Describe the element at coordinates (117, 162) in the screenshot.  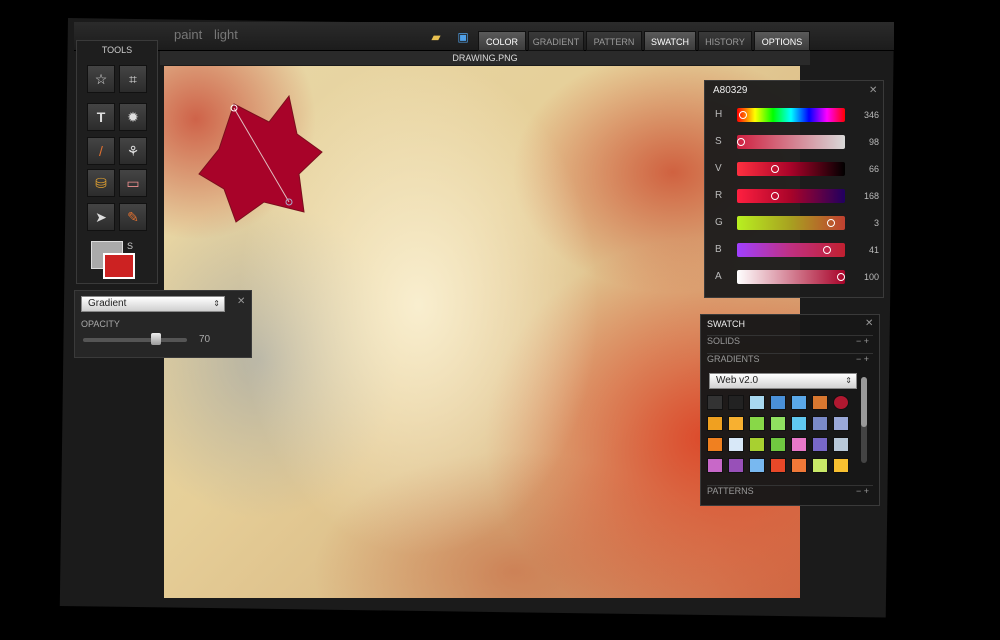
I see `tools-panel: TOOLS ☆ ⌗ T ✹ / ⚘ ⛁ ▭ ➤ ✎ S` at that location.